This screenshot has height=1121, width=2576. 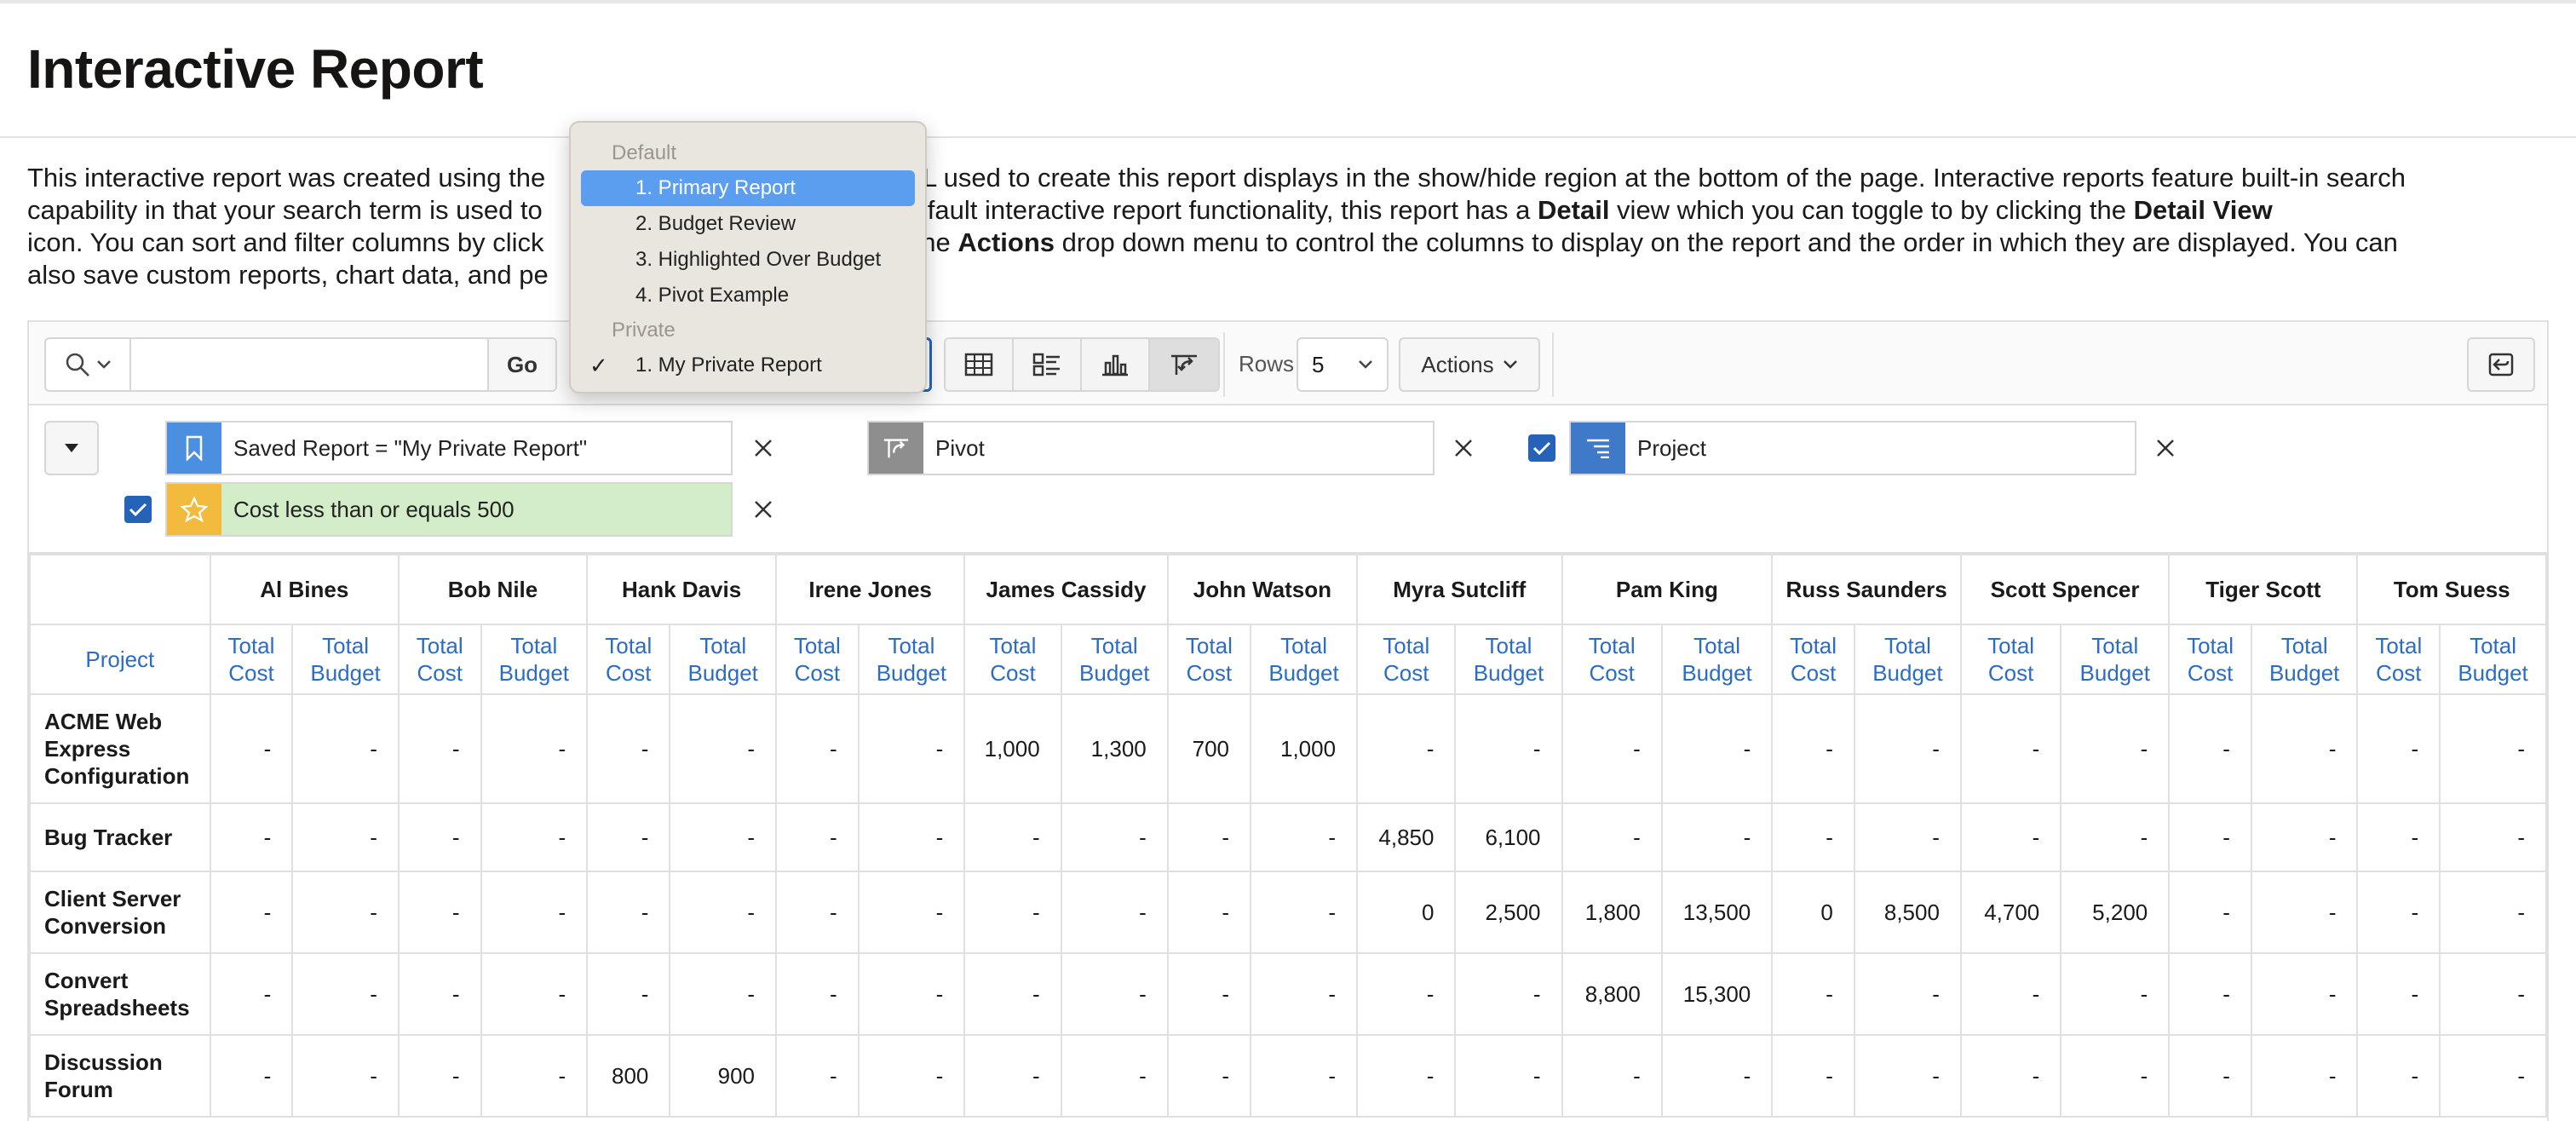 I want to click on remove-project-button, so click(x=2165, y=448).